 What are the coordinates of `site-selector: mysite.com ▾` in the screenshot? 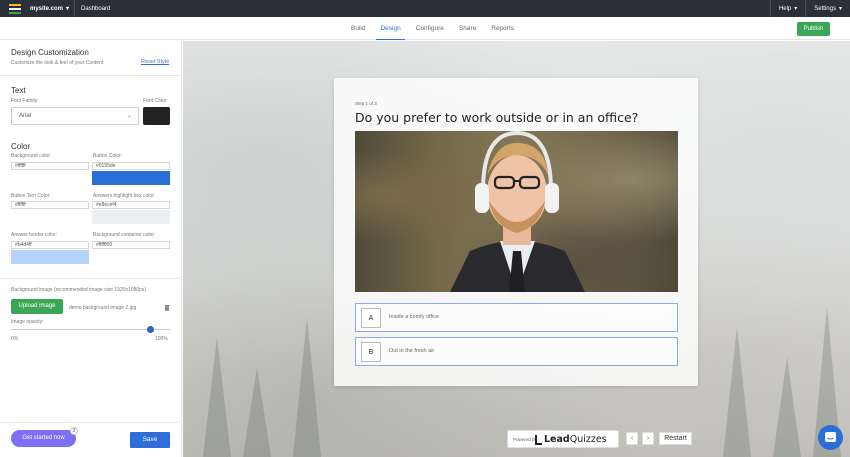 It's located at (50, 9).